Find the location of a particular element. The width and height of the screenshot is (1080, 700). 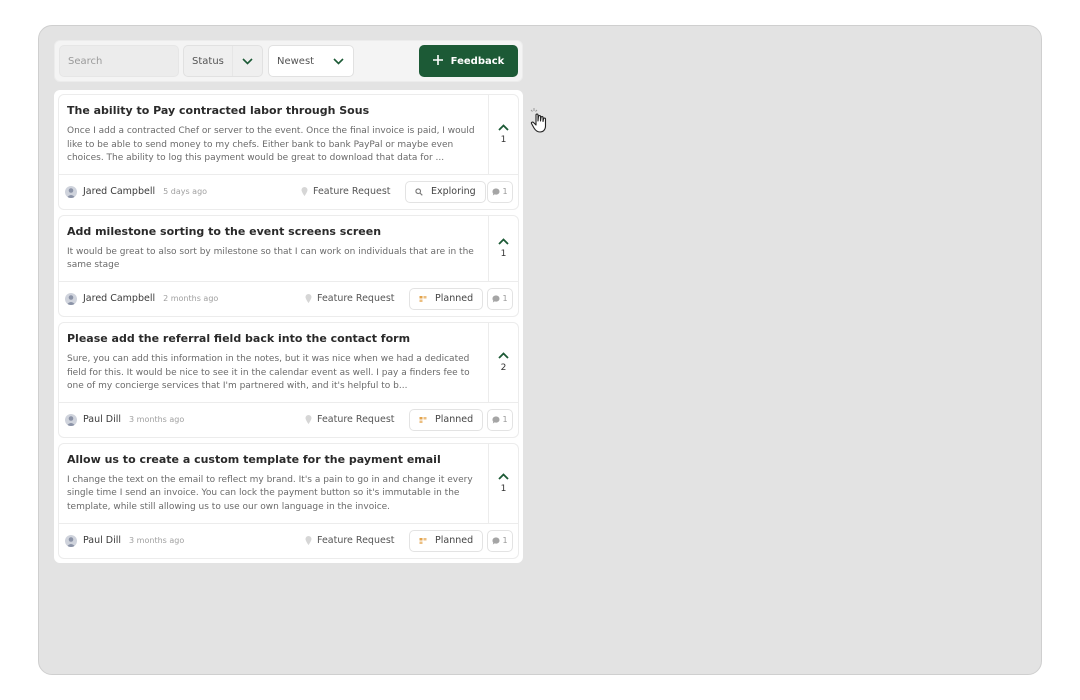

hand-cursor-icon is located at coordinates (541, 122).